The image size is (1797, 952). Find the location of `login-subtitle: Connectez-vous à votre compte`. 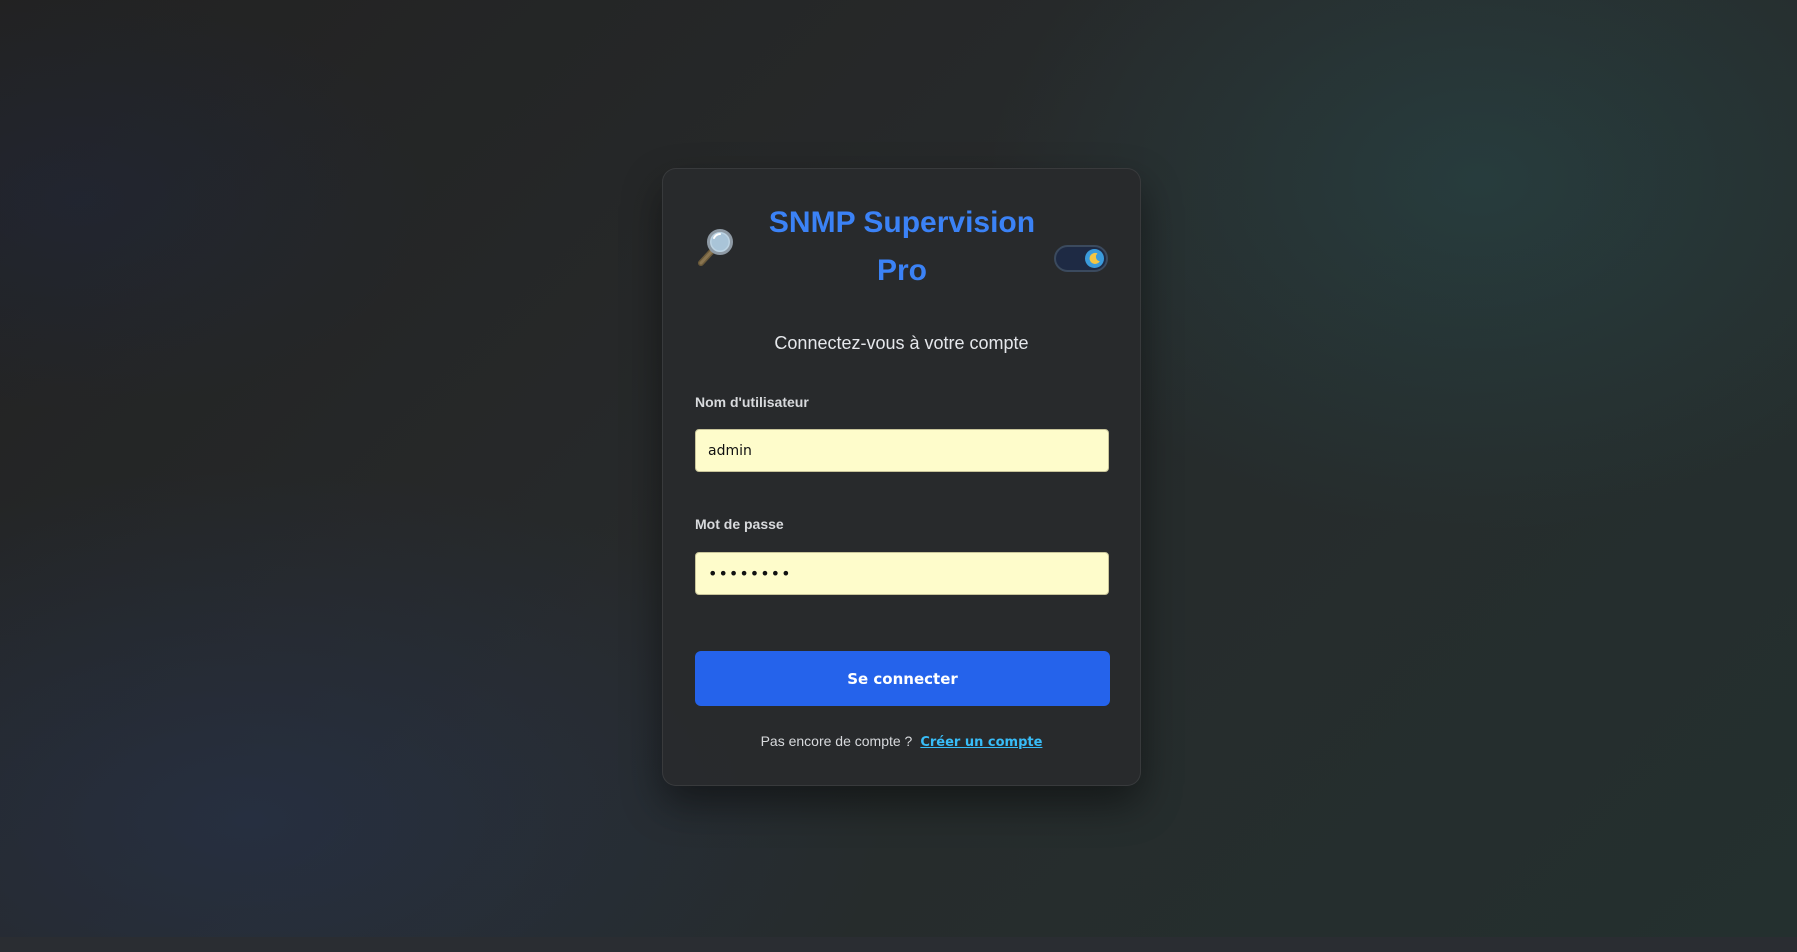

login-subtitle: Connectez-vous à votre compte is located at coordinates (901, 343).